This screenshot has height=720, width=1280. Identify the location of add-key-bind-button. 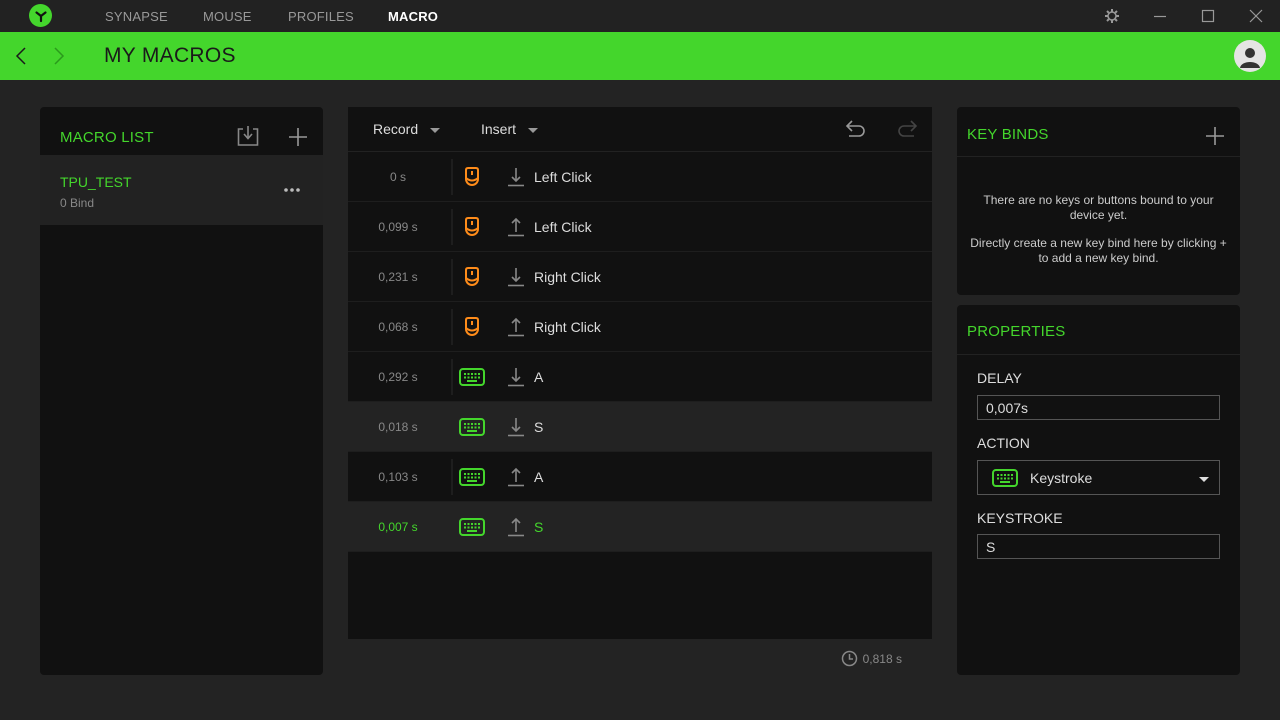
(1215, 136).